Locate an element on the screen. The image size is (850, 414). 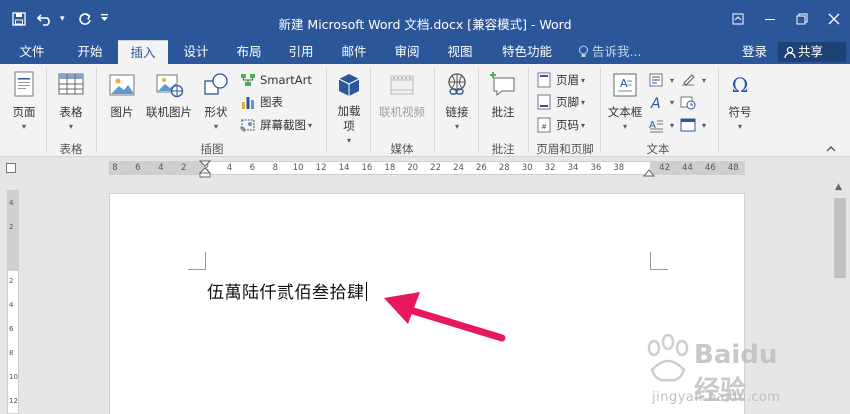
links-label: 链接 is located at coordinates (457, 112).